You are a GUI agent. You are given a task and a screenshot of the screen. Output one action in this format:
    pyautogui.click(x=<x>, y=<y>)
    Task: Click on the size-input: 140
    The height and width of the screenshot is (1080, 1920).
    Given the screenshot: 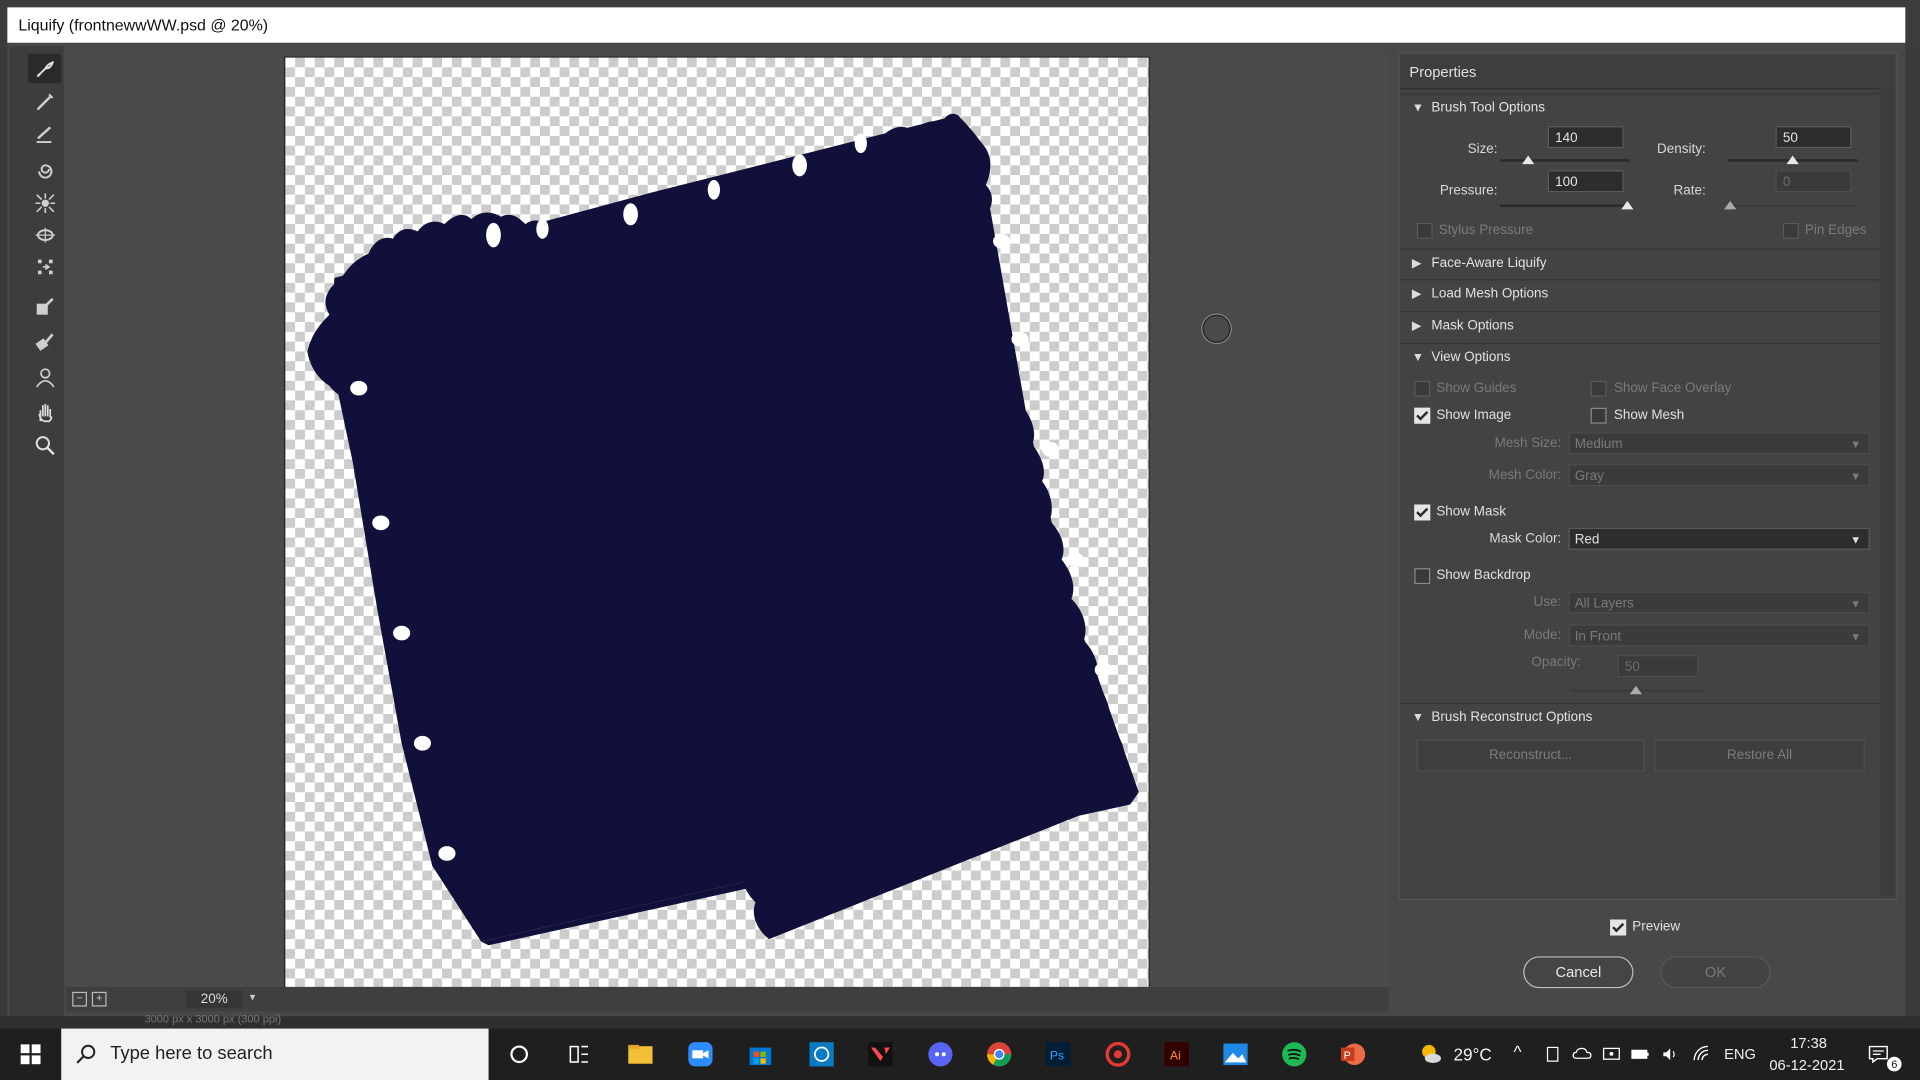 What is the action you would take?
    pyautogui.click(x=1585, y=137)
    